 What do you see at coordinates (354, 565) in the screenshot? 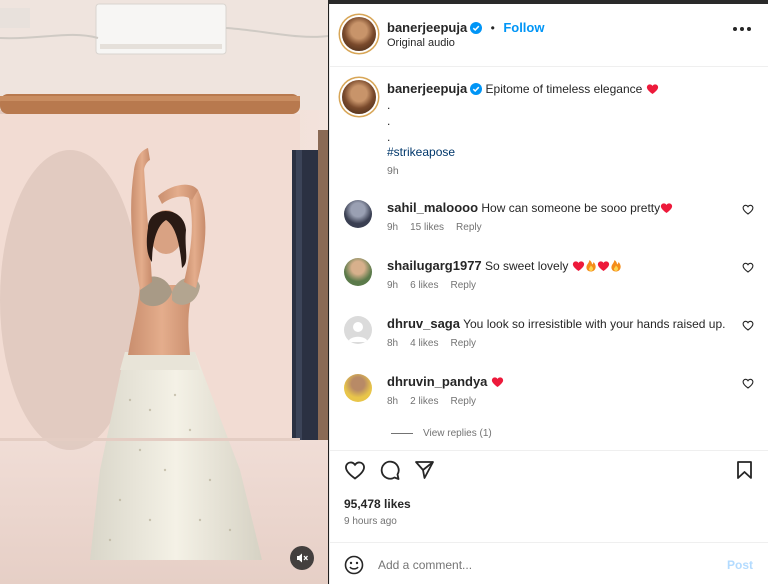
I see `emoji-picker-icon` at bounding box center [354, 565].